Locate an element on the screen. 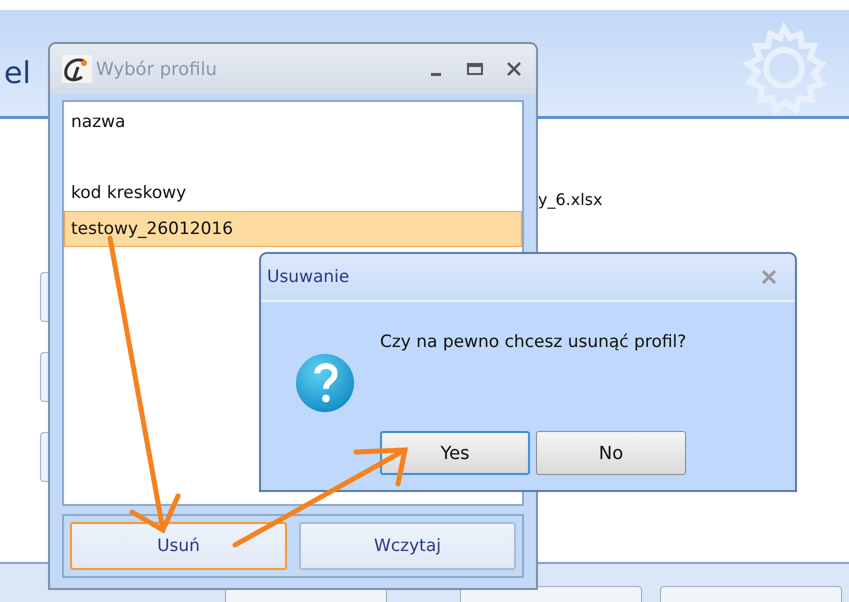 The image size is (849, 602). dialog-button: No is located at coordinates (611, 453).